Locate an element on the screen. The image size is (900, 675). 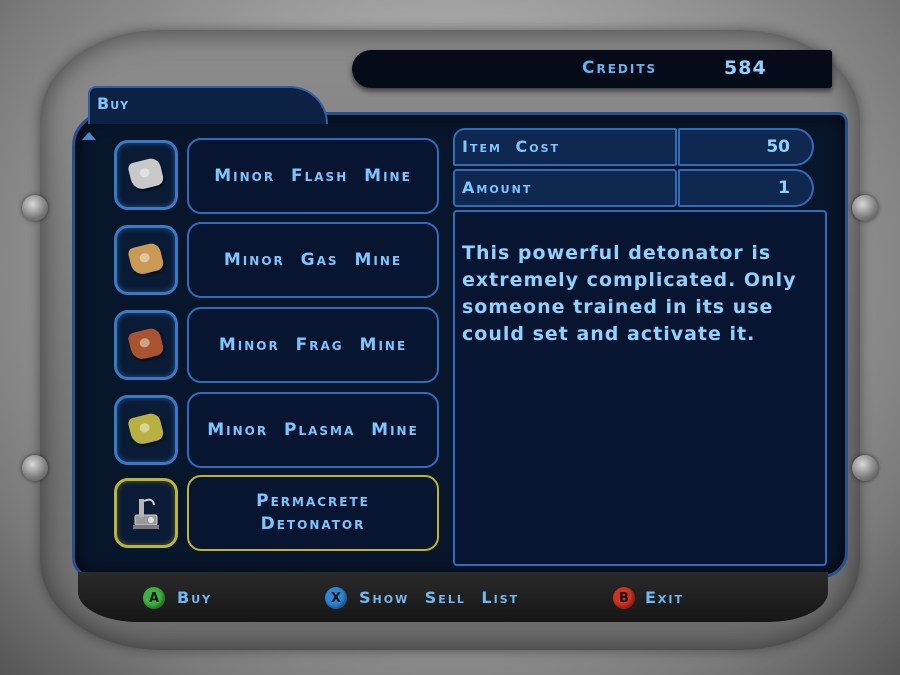
x-button-icon: X is located at coordinates (336, 598).